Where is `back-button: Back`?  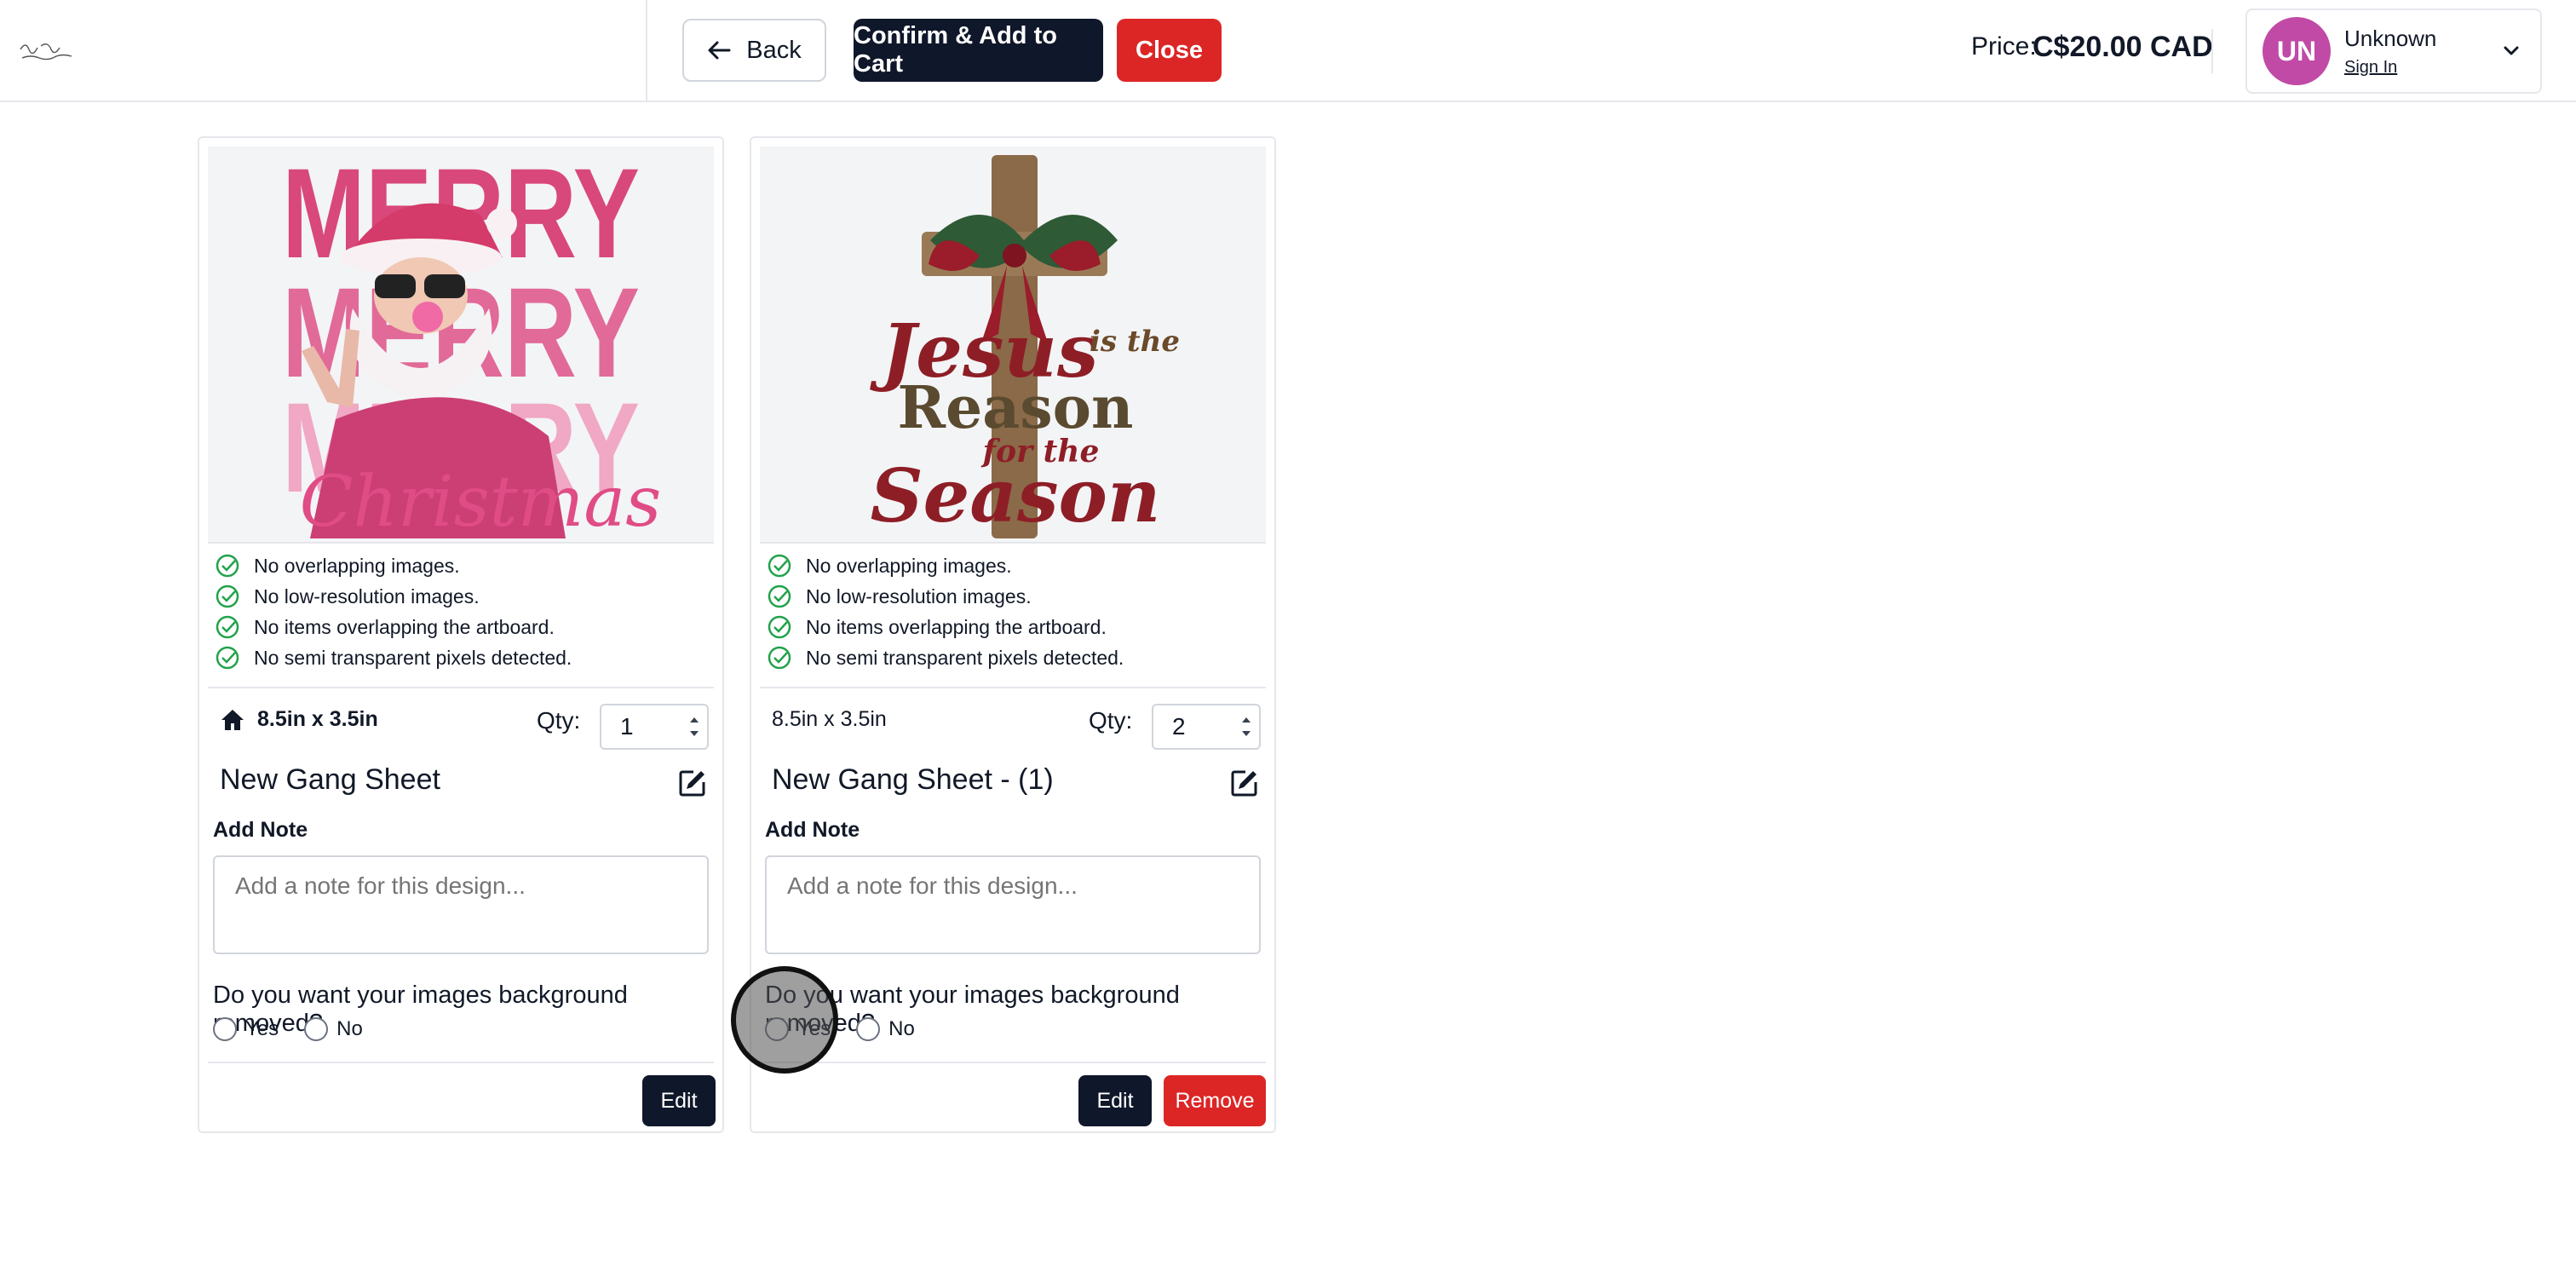 back-button: Back is located at coordinates (754, 50).